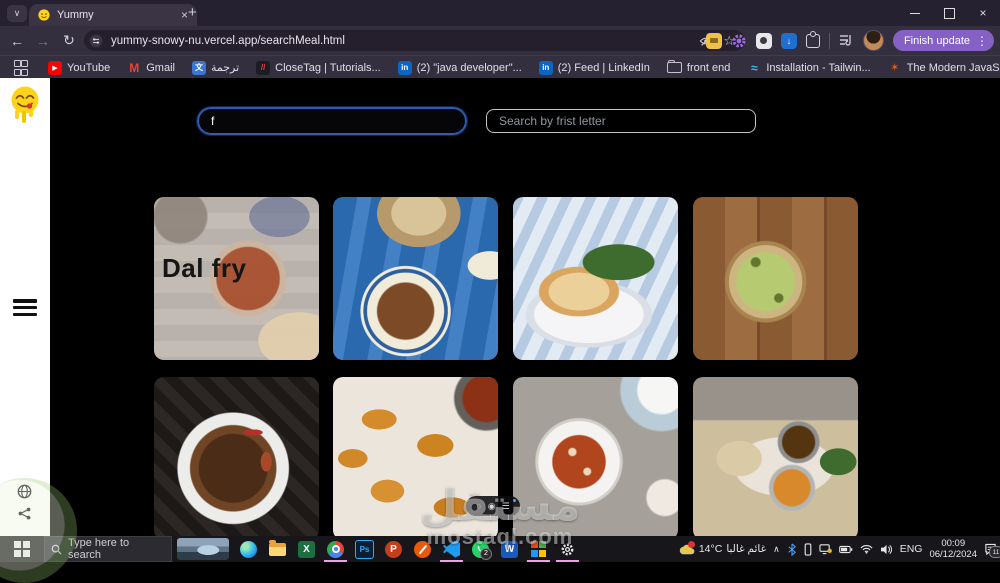 Image resolution: width=1000 pixels, height=583 pixels. I want to click on site-settings-icon, so click(96, 41).